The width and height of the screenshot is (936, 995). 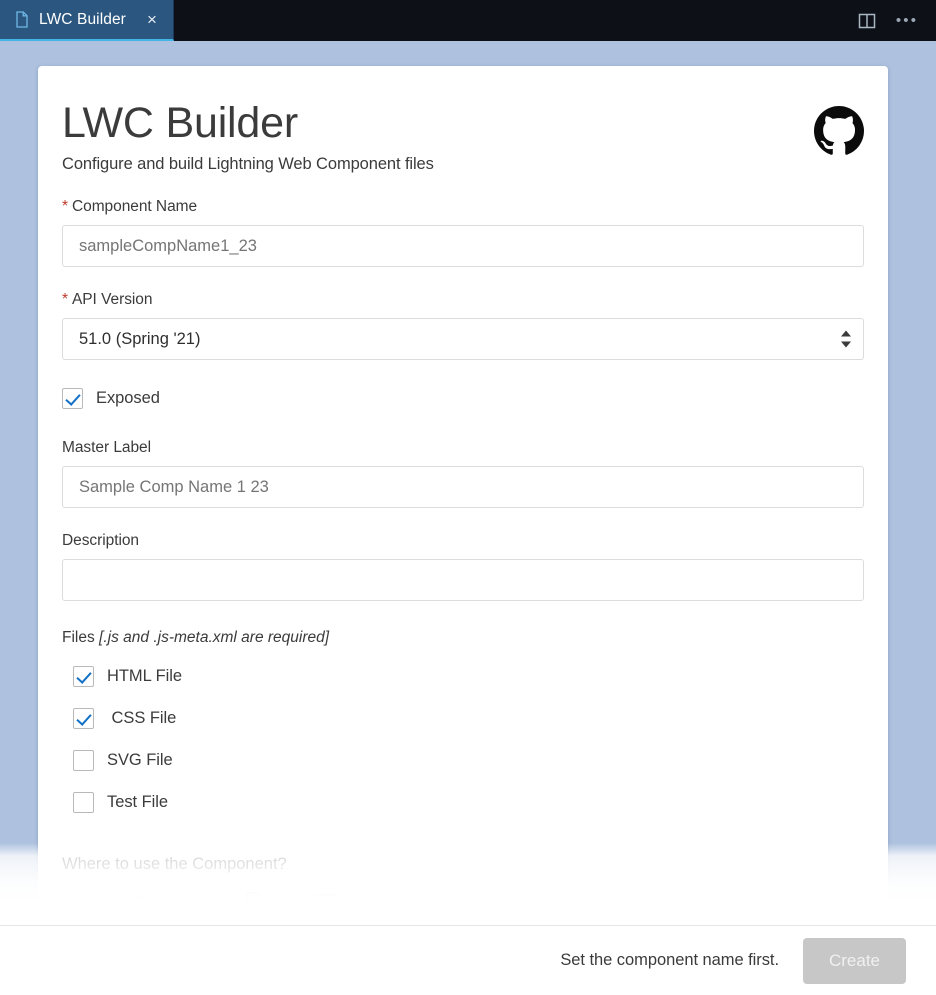 What do you see at coordinates (463, 398) in the screenshot?
I see `exposed-checkbox-row: Exposed` at bounding box center [463, 398].